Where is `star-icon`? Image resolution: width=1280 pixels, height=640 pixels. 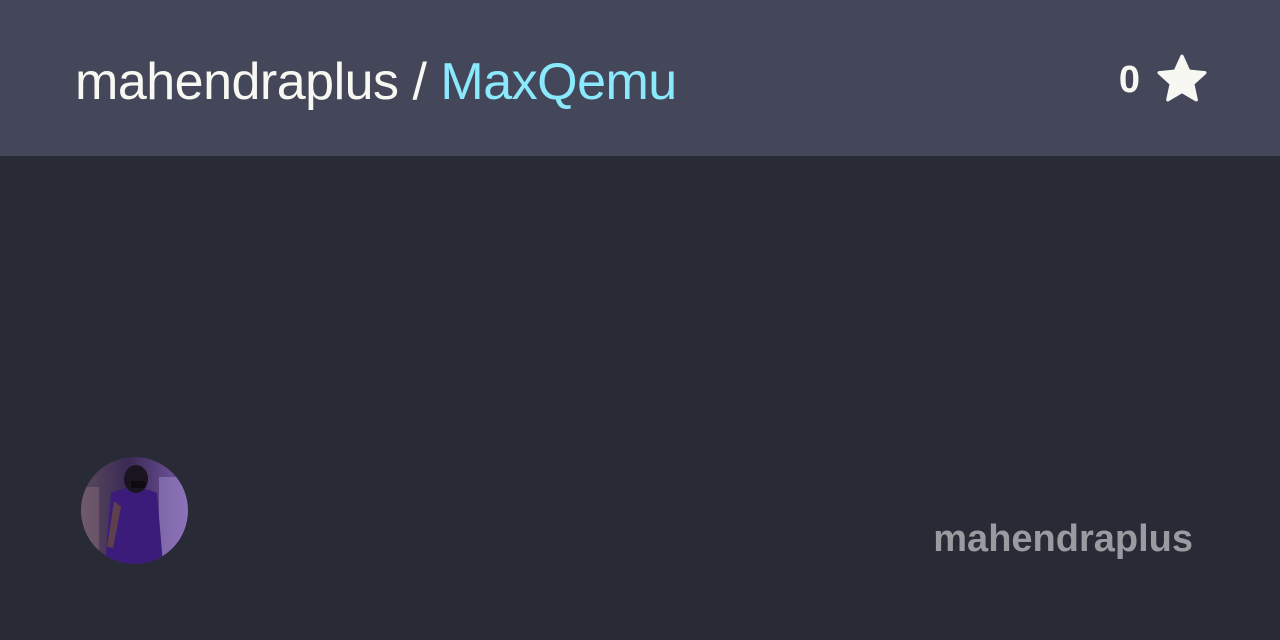 star-icon is located at coordinates (1182, 78).